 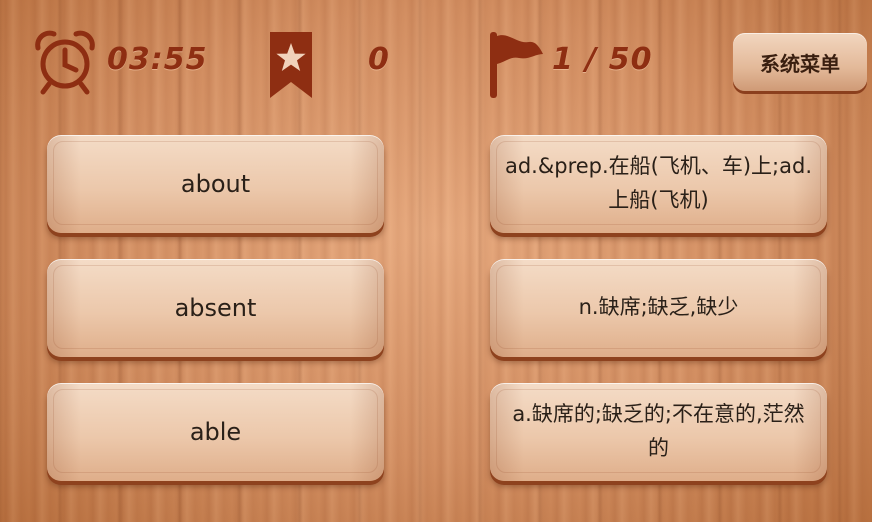 I want to click on meaning-option-1: ad.&prep.在船(飞机、车)上;ad.上船(飞机), so click(x=658, y=184).